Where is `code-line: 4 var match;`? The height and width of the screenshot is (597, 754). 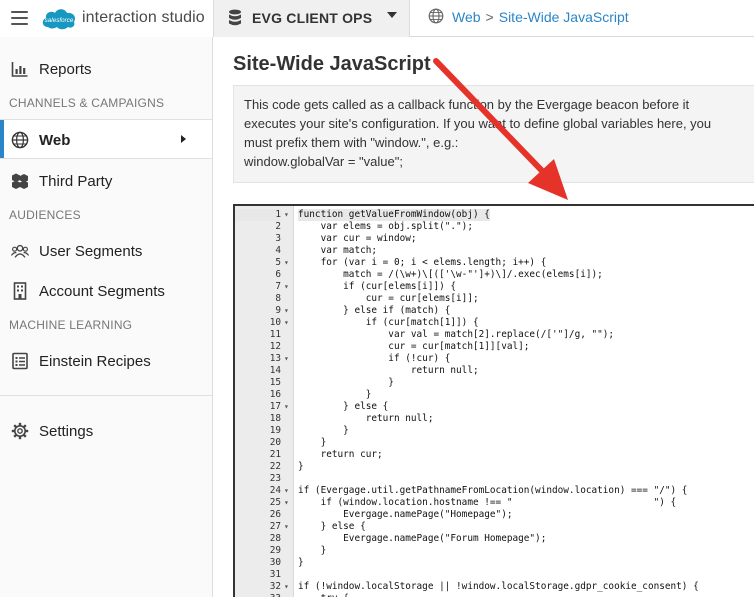
code-line: 4 var match; is located at coordinates (494, 251).